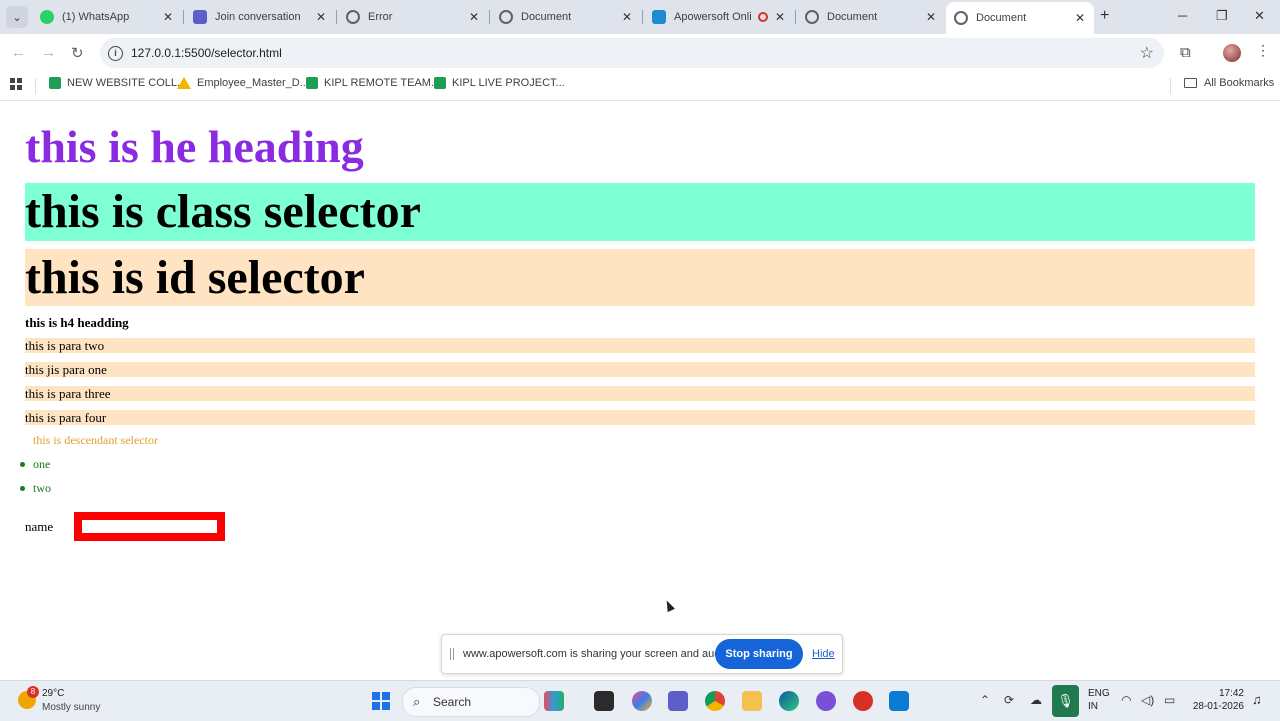 The height and width of the screenshot is (721, 1280). I want to click on minimize-button: ─, so click(1182, 15).